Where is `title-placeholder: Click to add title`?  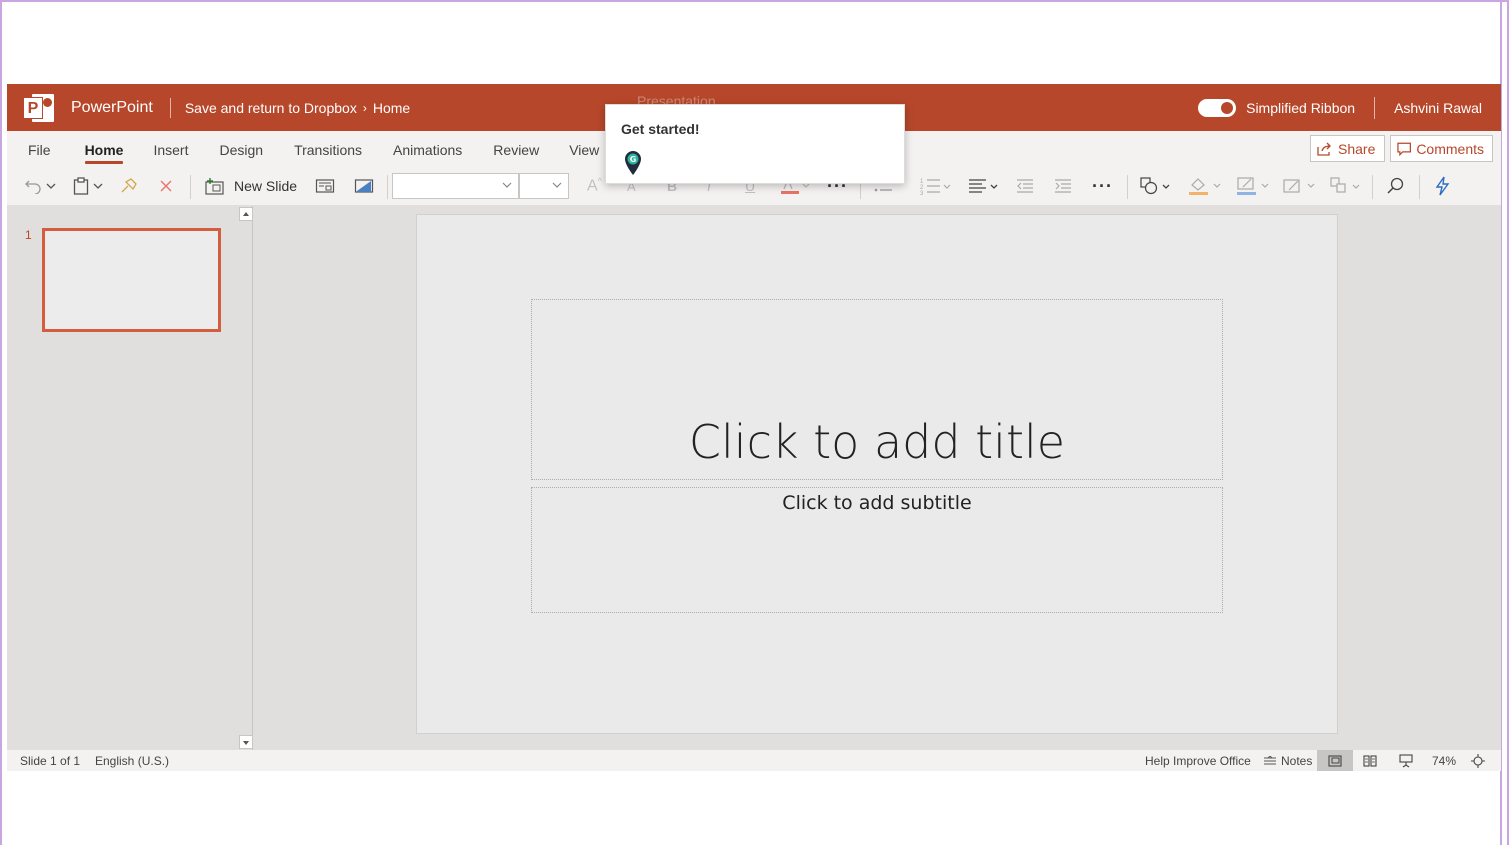 title-placeholder: Click to add title is located at coordinates (877, 389).